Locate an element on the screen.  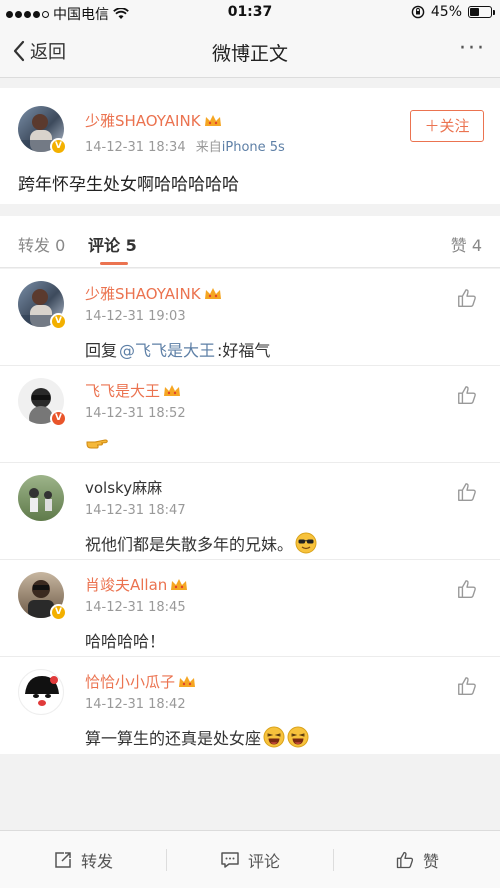
follow-button: ＋关注 is located at coordinates (447, 126).